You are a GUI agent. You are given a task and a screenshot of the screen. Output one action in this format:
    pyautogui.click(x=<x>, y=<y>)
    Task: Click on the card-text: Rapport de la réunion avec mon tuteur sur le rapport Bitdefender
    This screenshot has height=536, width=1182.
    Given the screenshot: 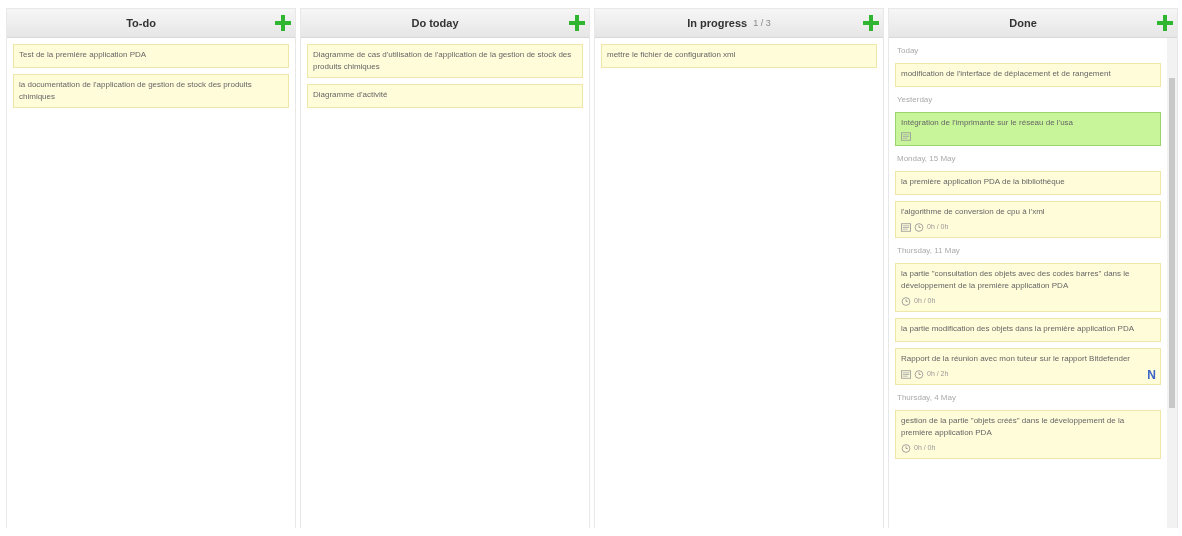 What is the action you would take?
    pyautogui.click(x=1016, y=358)
    